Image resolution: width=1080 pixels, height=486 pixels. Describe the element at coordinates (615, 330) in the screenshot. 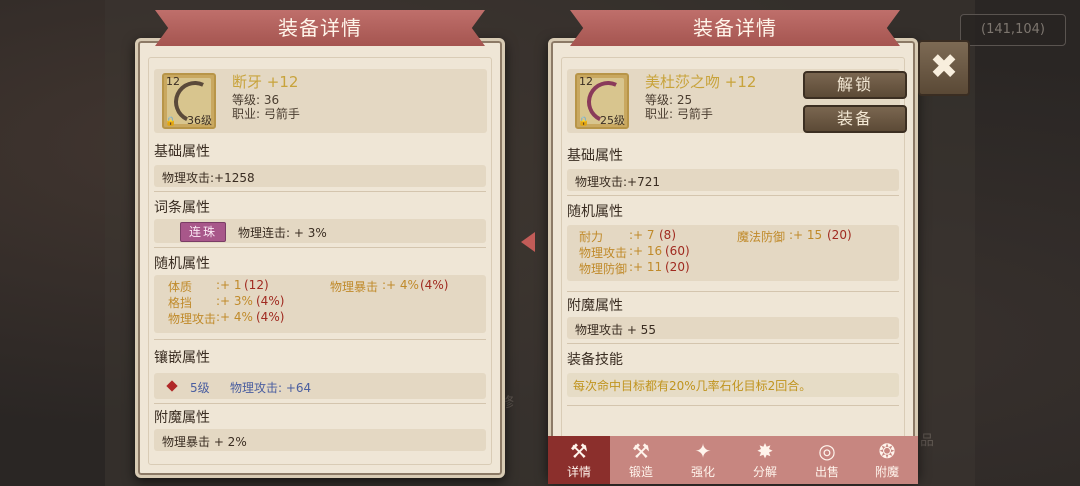

I see `enchant-text: 物理攻击 + 55` at that location.